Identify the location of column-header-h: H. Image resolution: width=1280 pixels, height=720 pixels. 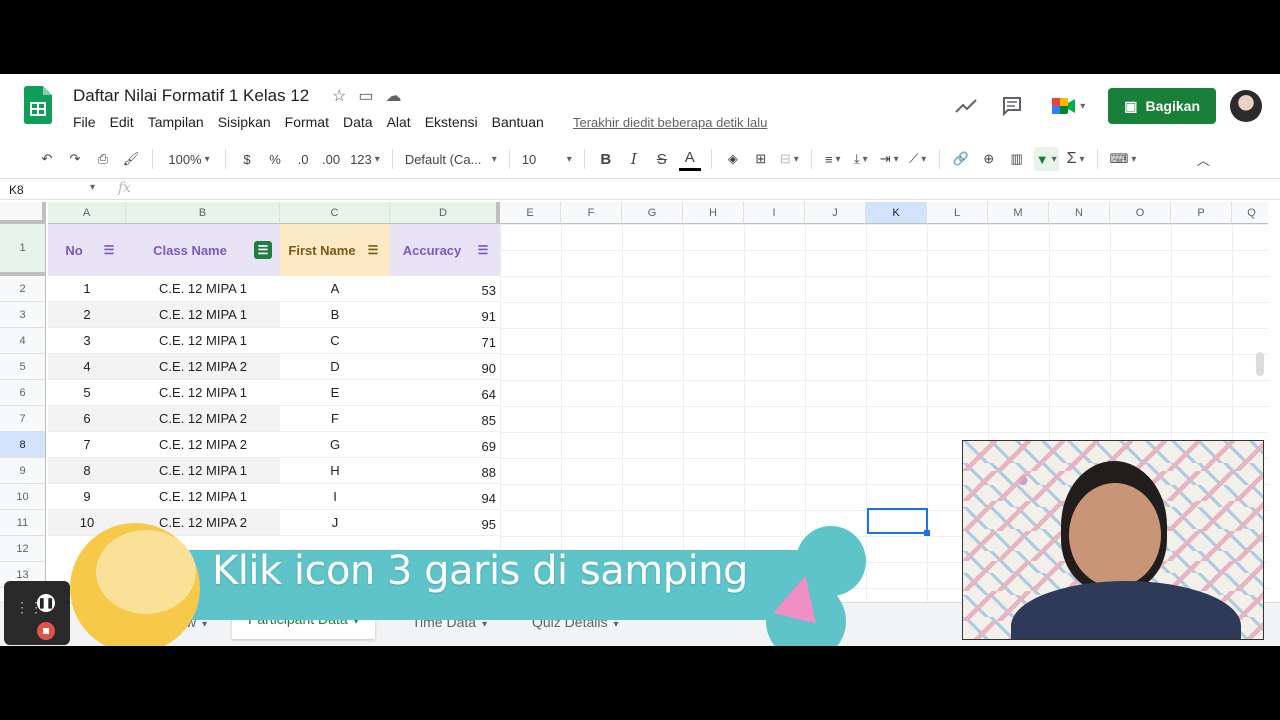
(713, 213).